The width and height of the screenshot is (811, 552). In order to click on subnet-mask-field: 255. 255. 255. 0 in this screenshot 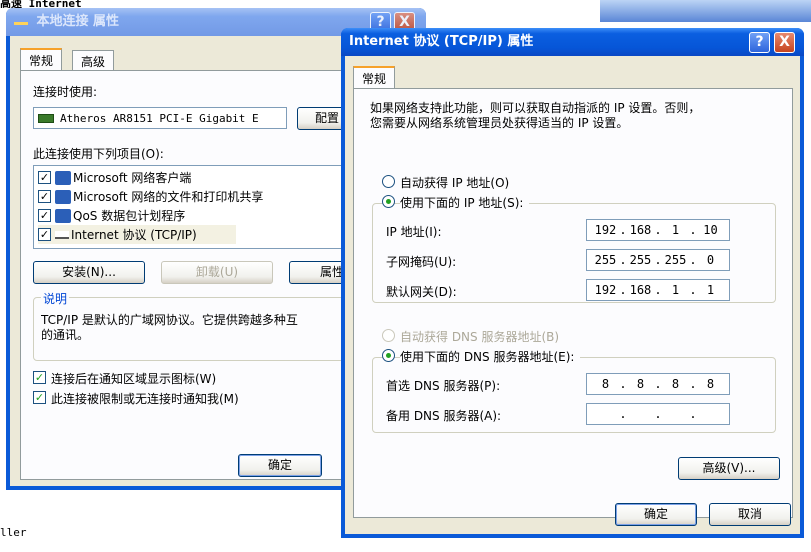, I will do `click(658, 260)`.